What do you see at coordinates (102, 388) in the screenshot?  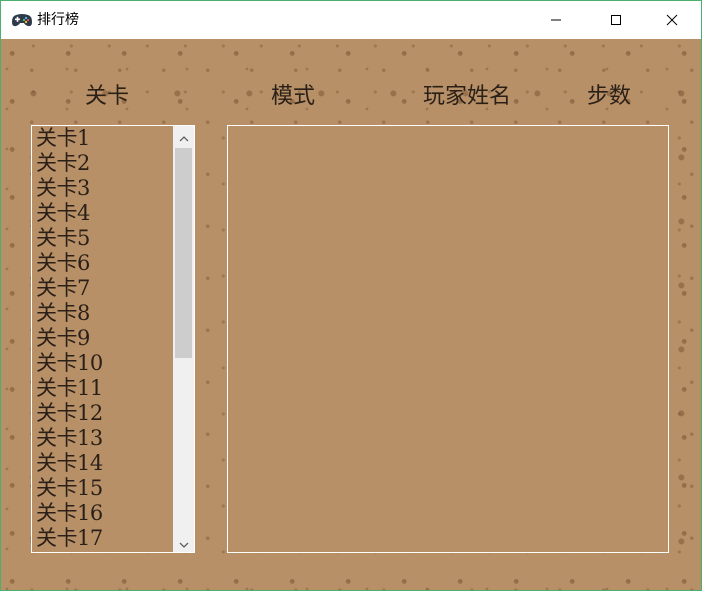 I see `level-list-item: 关卡11` at bounding box center [102, 388].